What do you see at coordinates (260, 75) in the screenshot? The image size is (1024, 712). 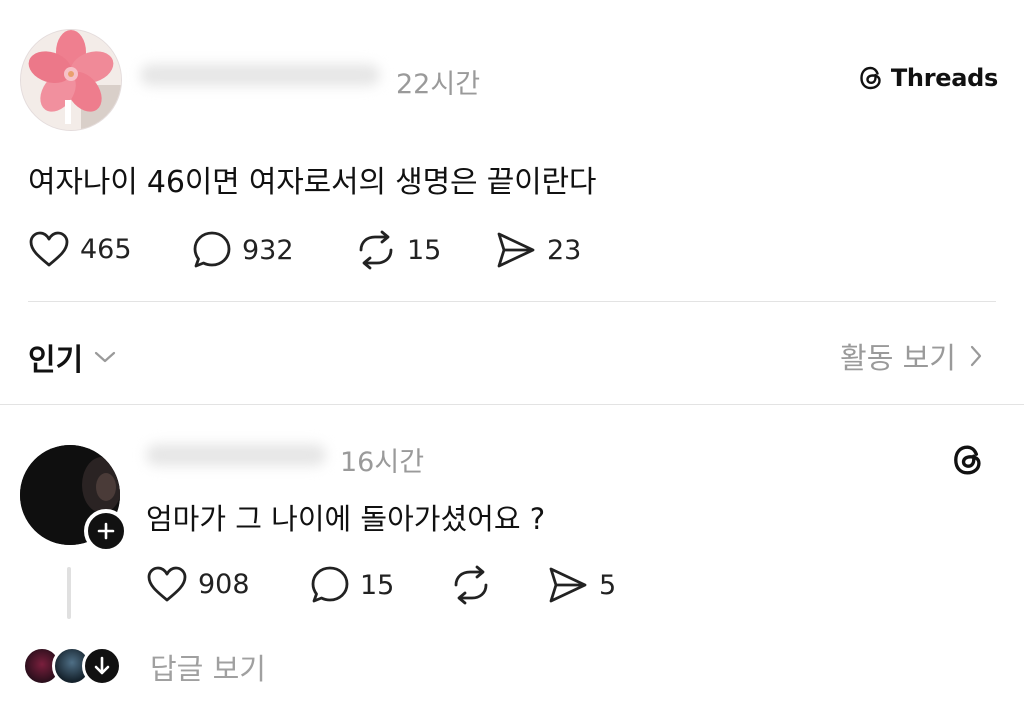 I see `author-username-redacted` at bounding box center [260, 75].